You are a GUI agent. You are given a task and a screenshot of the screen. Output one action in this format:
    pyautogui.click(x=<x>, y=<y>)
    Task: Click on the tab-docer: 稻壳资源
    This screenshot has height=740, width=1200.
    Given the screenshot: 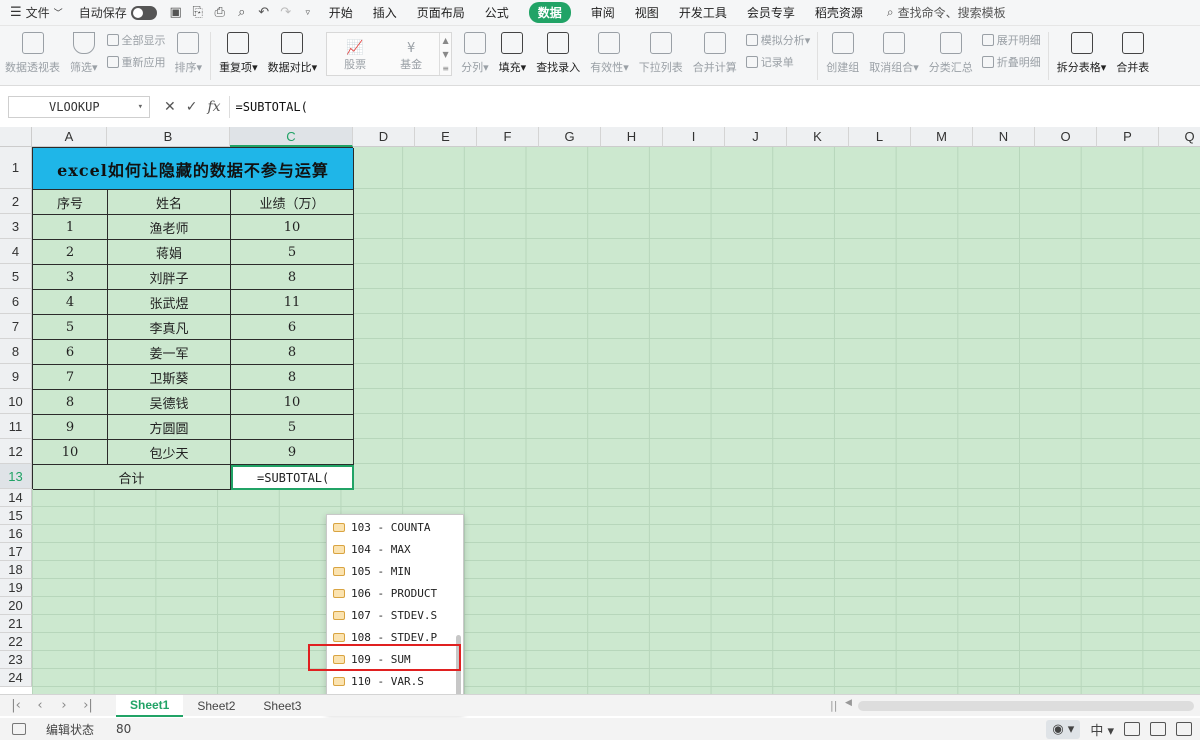 What is the action you would take?
    pyautogui.click(x=839, y=13)
    